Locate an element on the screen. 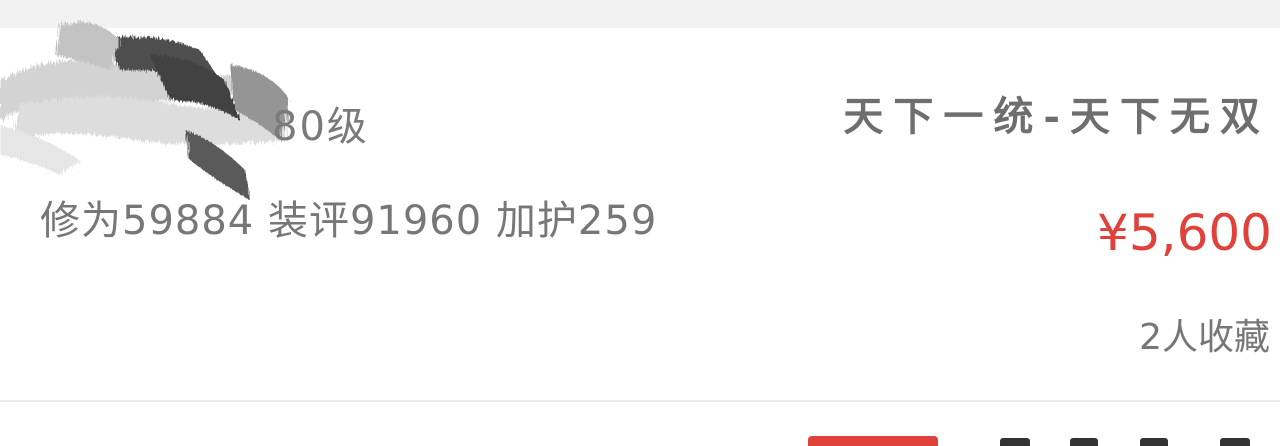 This screenshot has width=1280, height=446. next-listing-preview is located at coordinates (1040, 439).